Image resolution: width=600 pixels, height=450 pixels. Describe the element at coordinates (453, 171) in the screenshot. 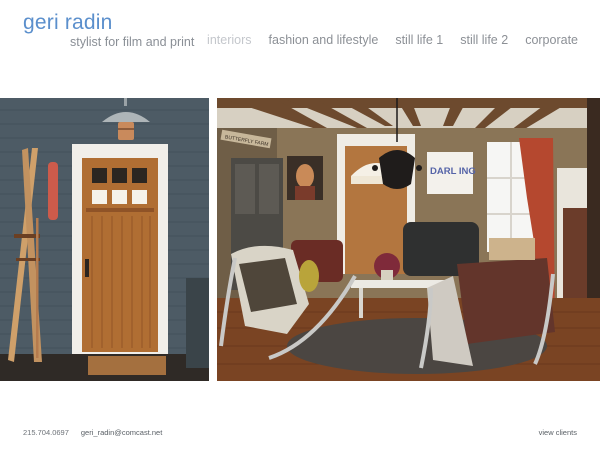

I see `print-text: DARL ING` at that location.